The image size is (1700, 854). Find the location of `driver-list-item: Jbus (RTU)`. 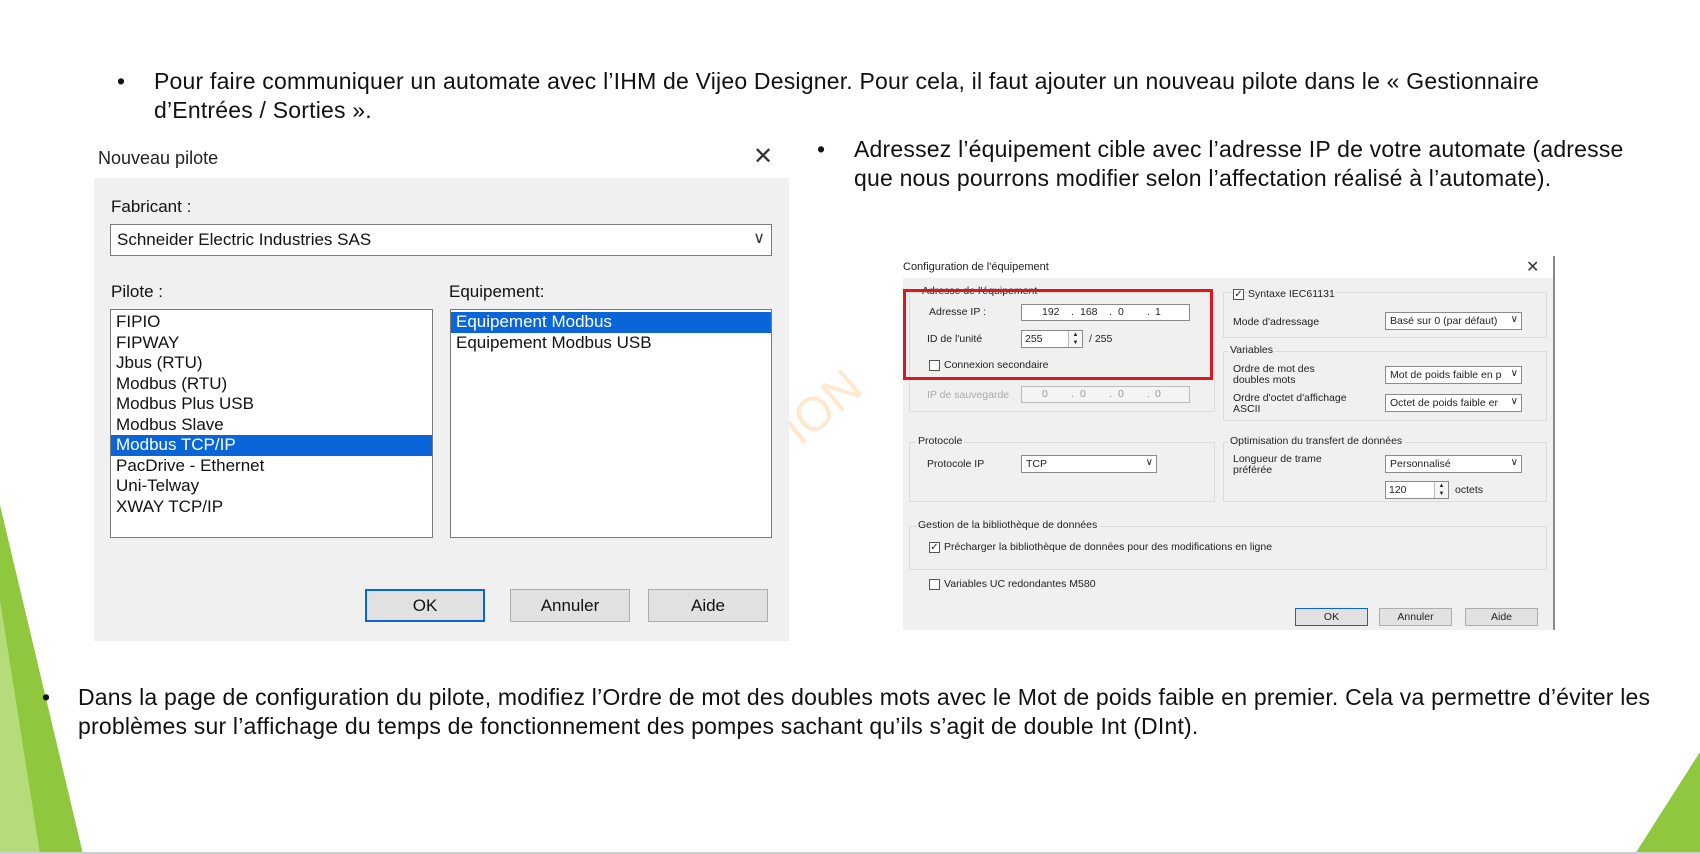

driver-list-item: Jbus (RTU) is located at coordinates (271, 363).